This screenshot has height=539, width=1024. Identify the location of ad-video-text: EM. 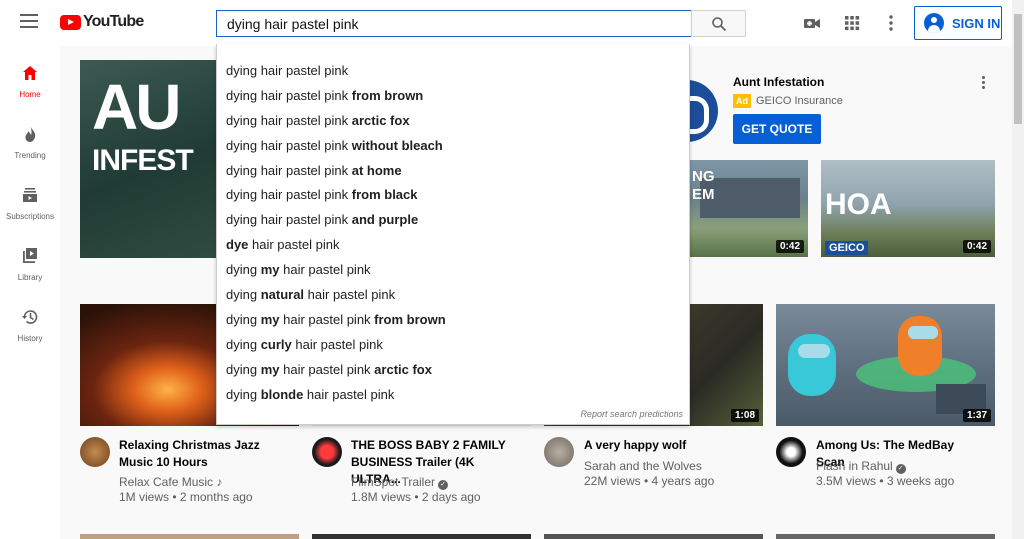
(703, 194).